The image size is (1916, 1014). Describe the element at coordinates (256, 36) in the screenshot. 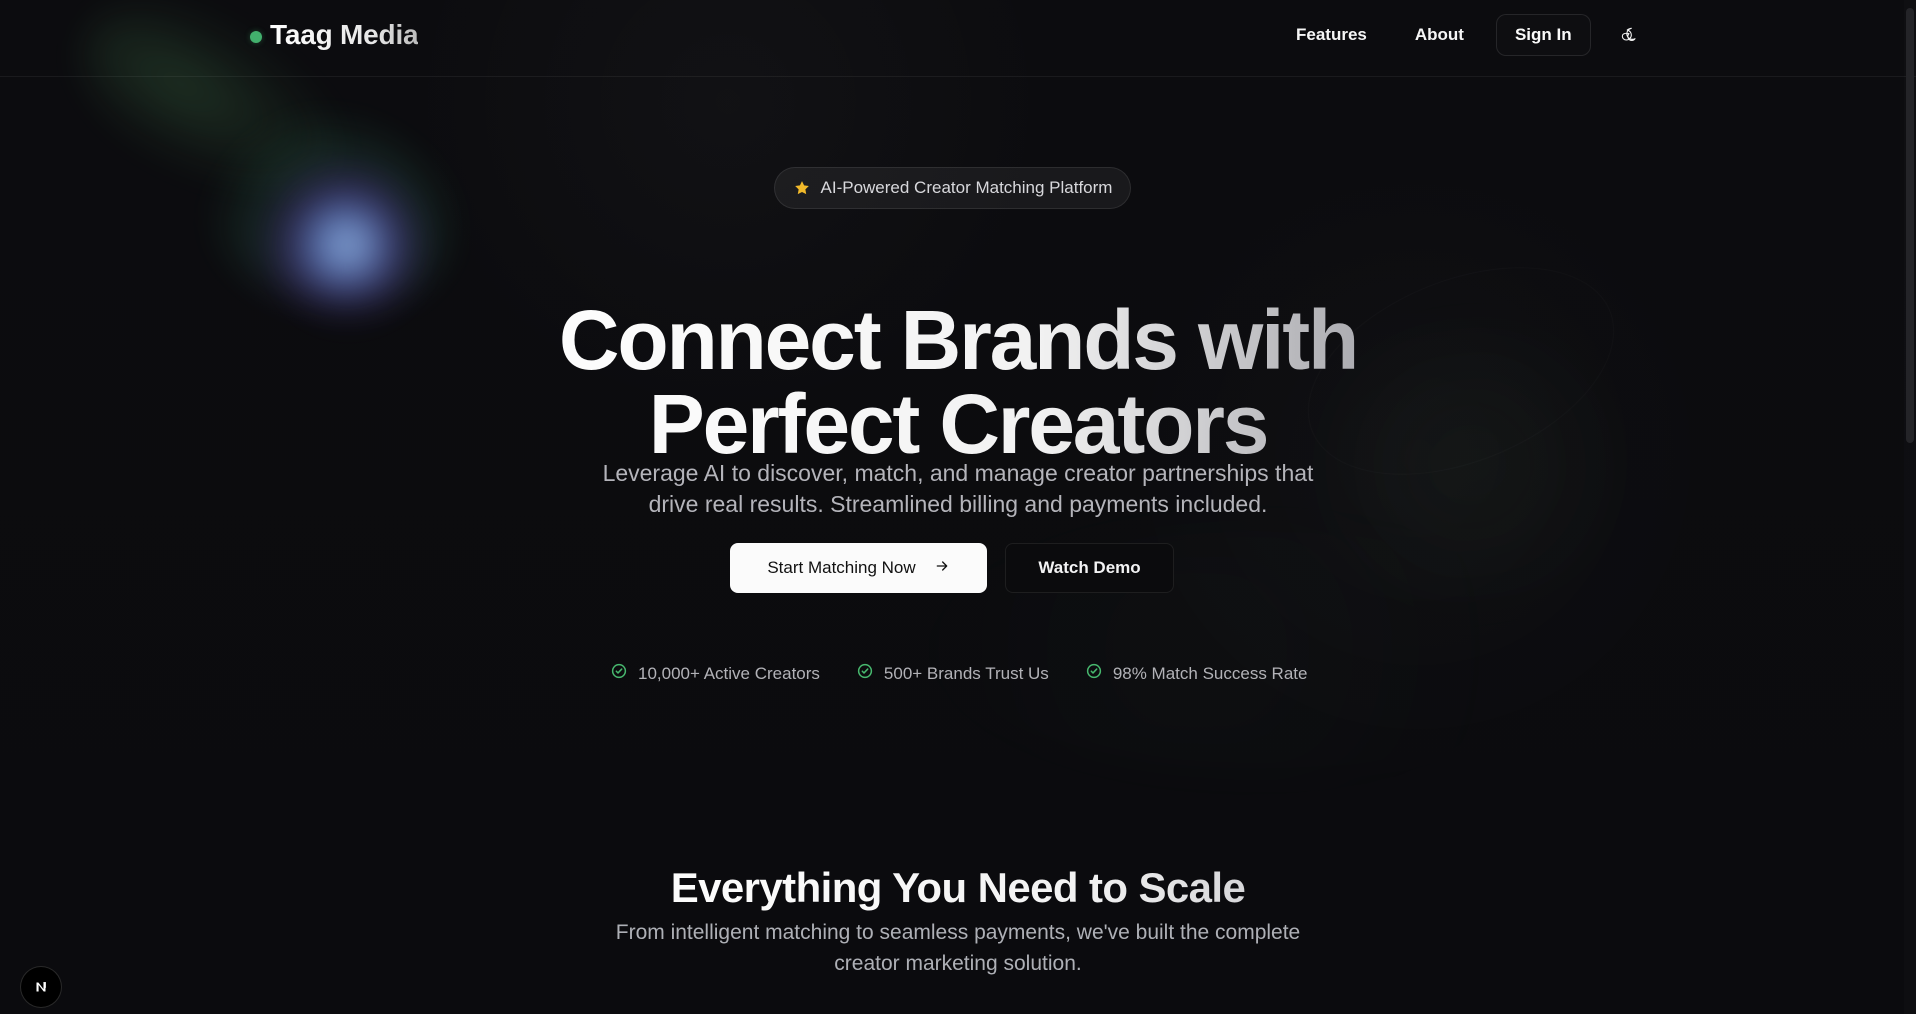

I see `brand-dot-icon` at that location.